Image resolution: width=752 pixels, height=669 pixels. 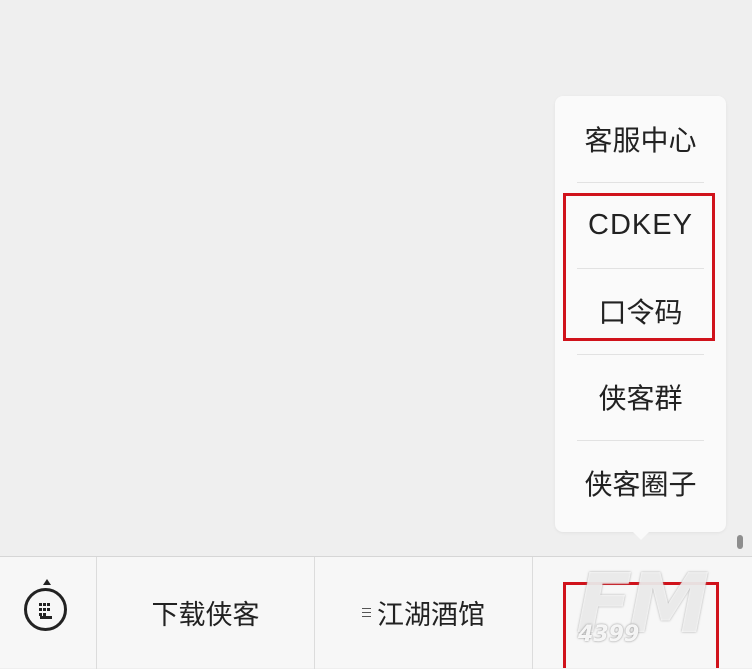 I want to click on scrollbar-thumb, so click(x=740, y=542).